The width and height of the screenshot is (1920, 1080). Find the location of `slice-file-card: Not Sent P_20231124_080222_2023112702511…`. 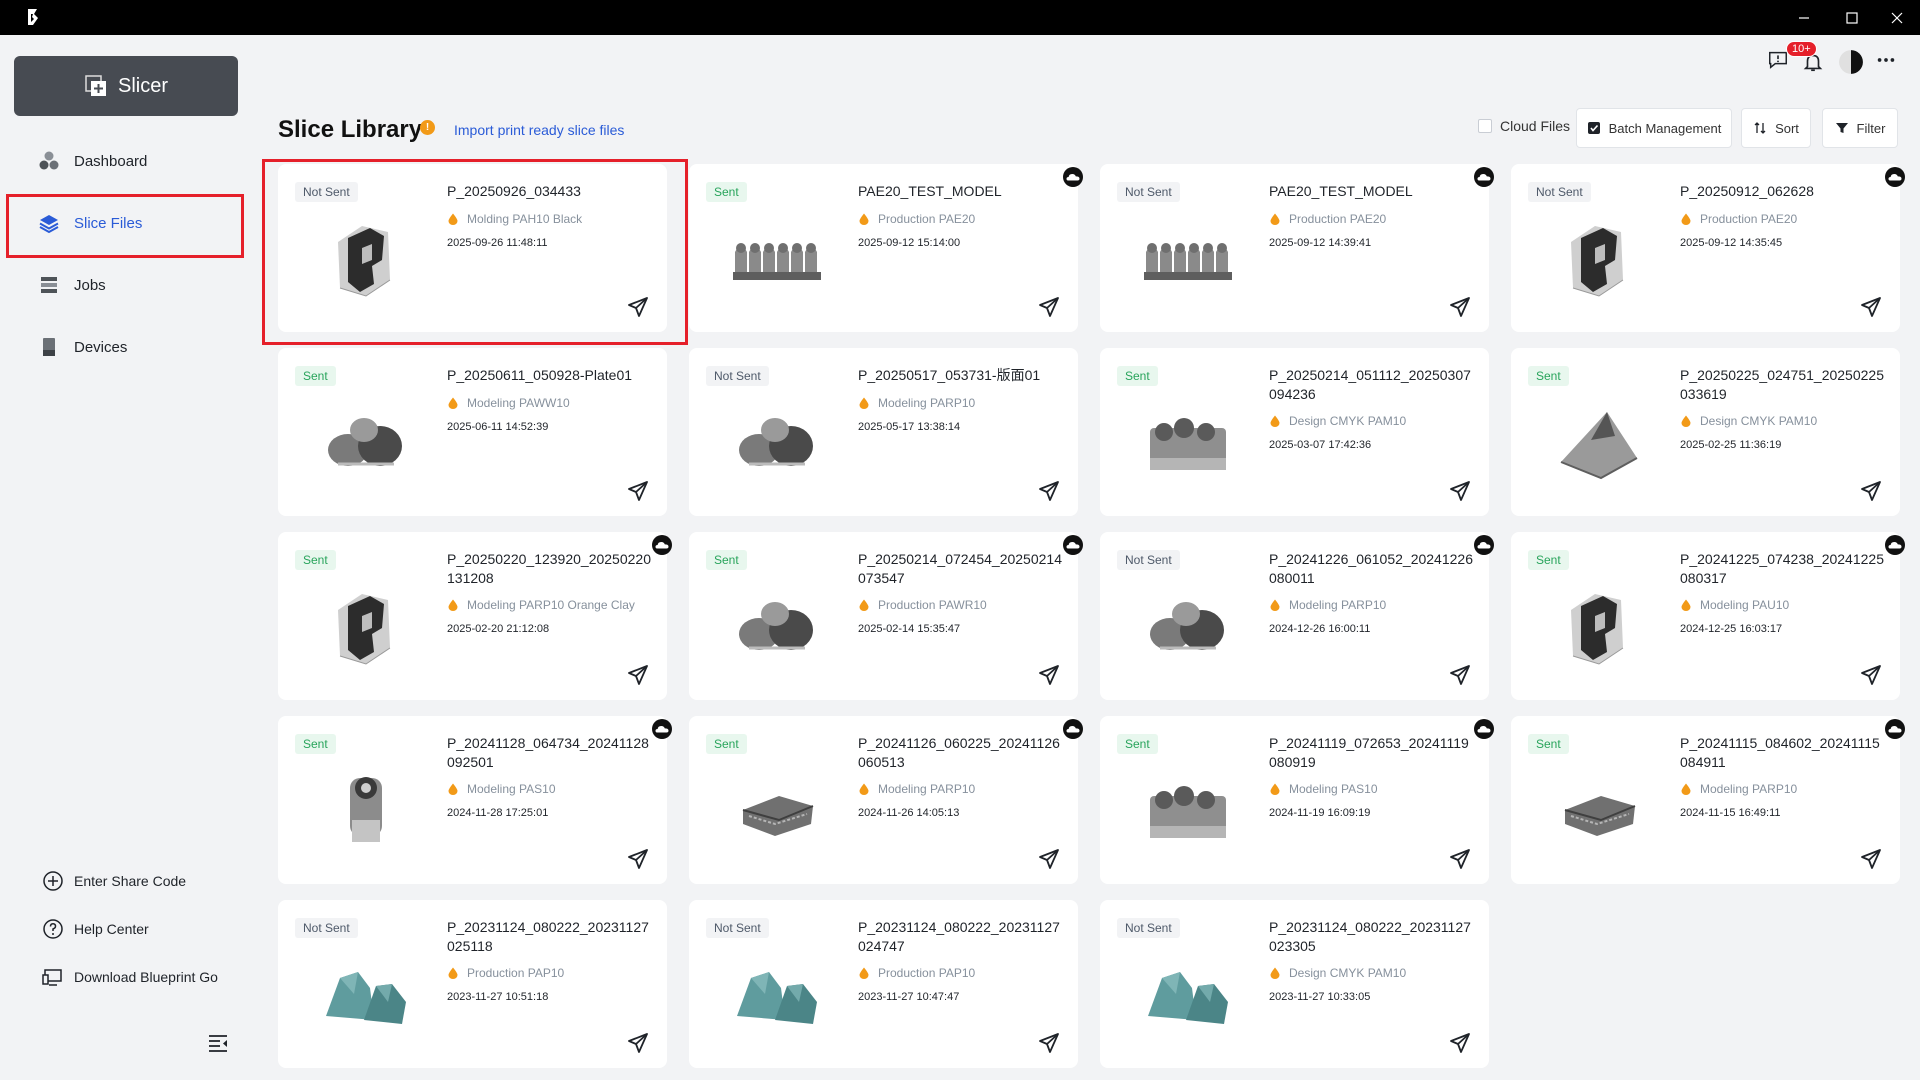

slice-file-card: Not Sent P_20231124_080222_2023112702511… is located at coordinates (472, 984).